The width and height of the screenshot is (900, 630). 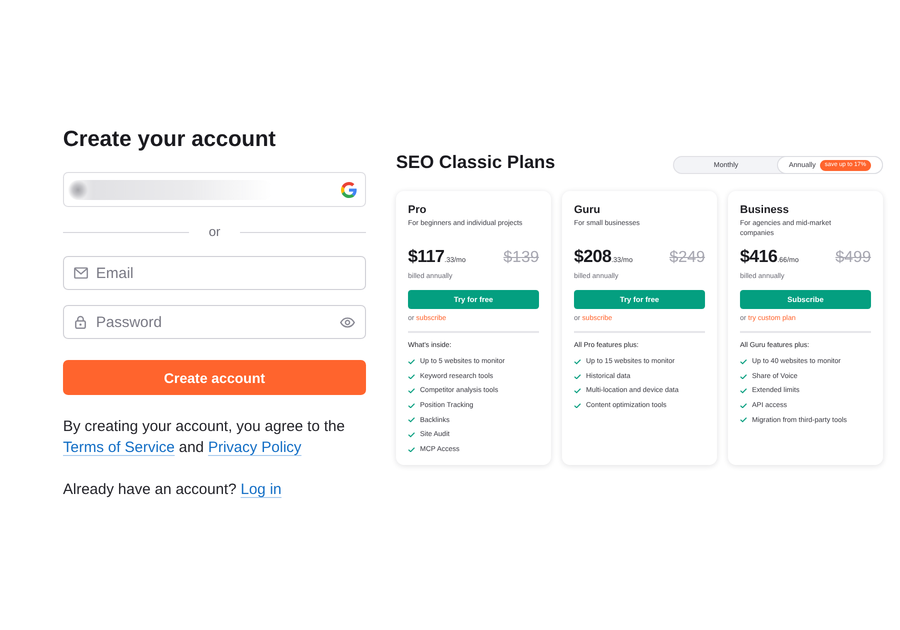 I want to click on plan-name: Business, so click(x=764, y=210).